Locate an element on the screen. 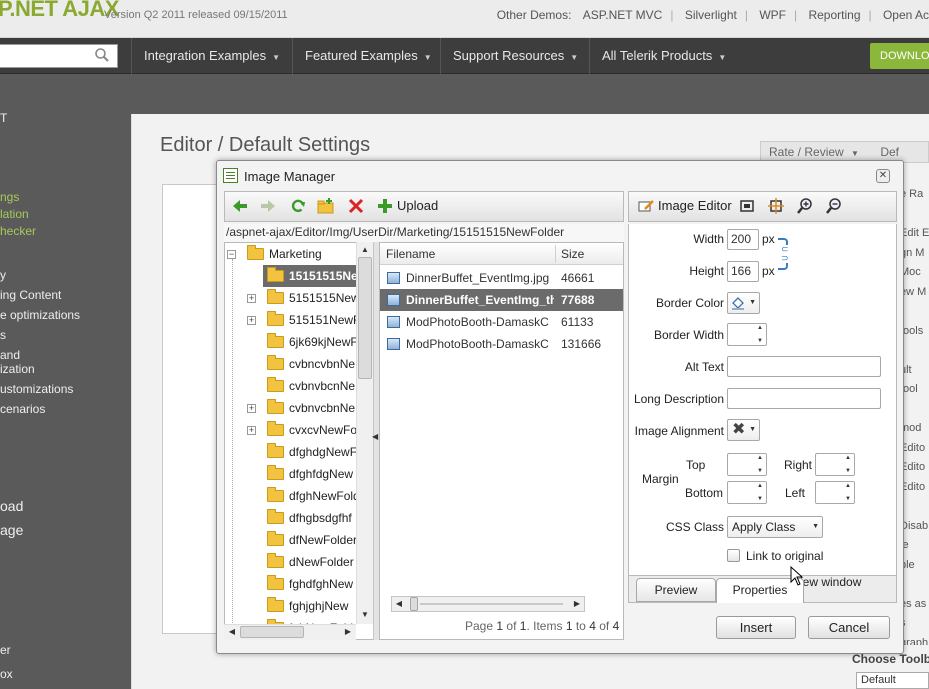 The image size is (929, 689). demo-link-openaccess: Open Ac is located at coordinates (906, 15).